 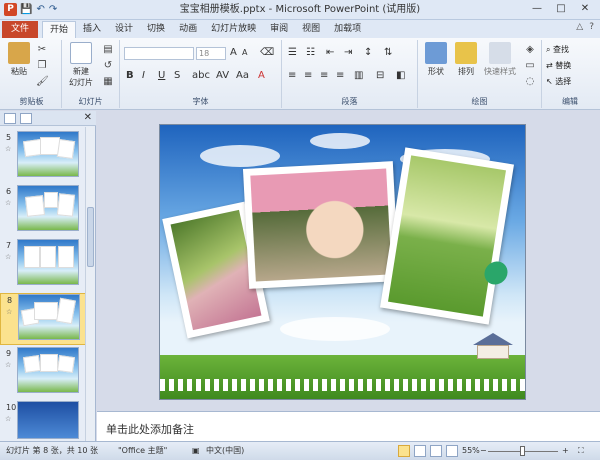 What do you see at coordinates (340, 141) in the screenshot?
I see `cloud-decoration` at bounding box center [340, 141].